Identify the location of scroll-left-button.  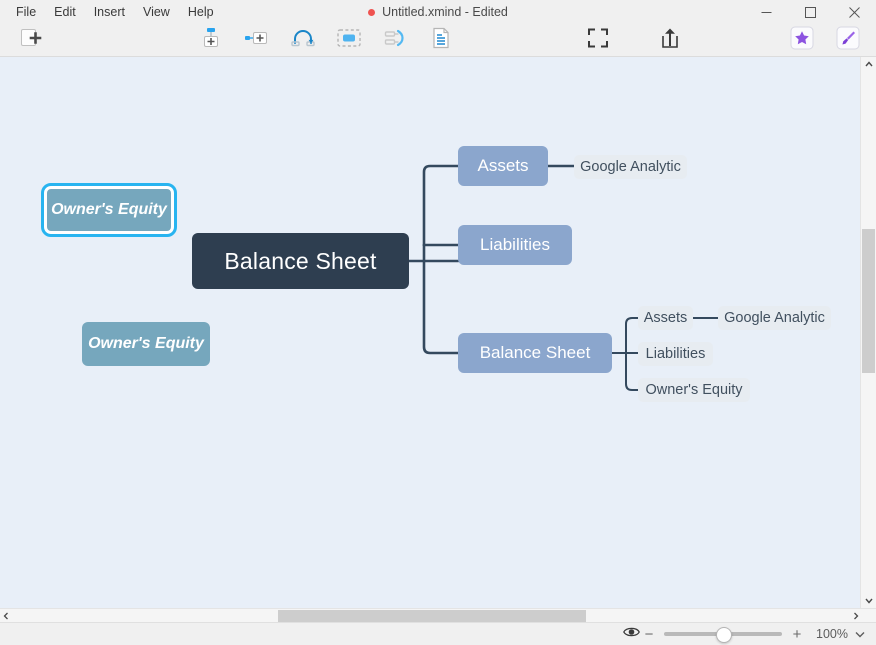
(6, 616).